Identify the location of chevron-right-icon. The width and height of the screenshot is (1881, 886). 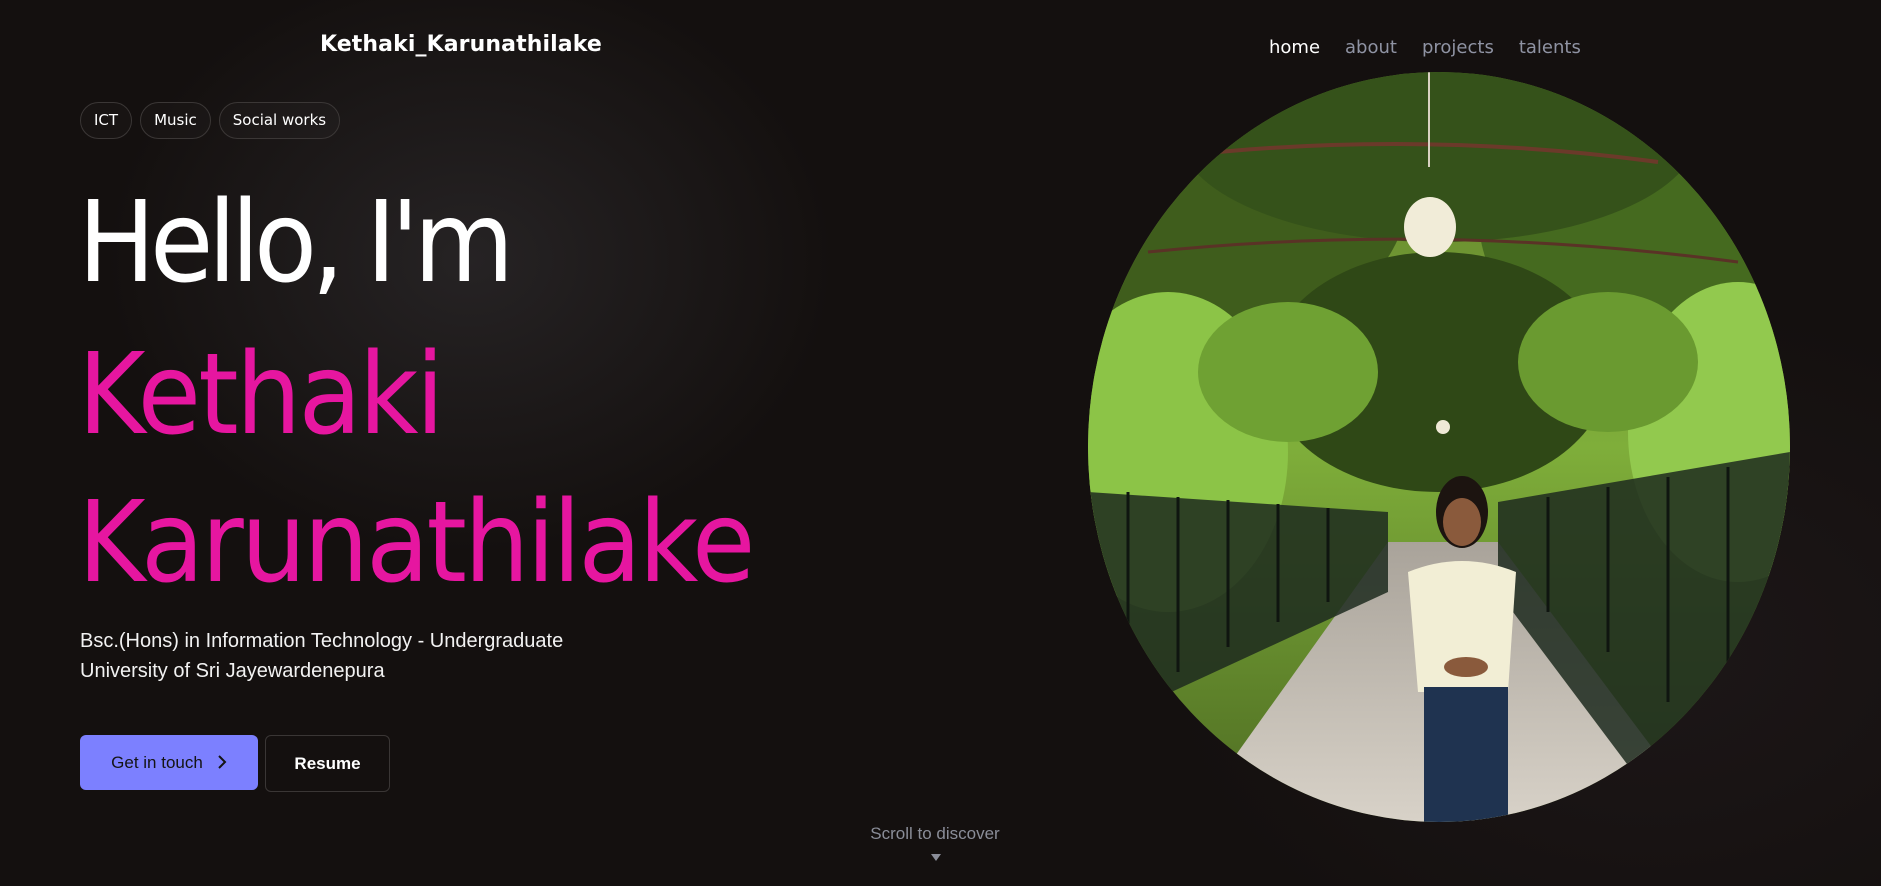
(222, 763).